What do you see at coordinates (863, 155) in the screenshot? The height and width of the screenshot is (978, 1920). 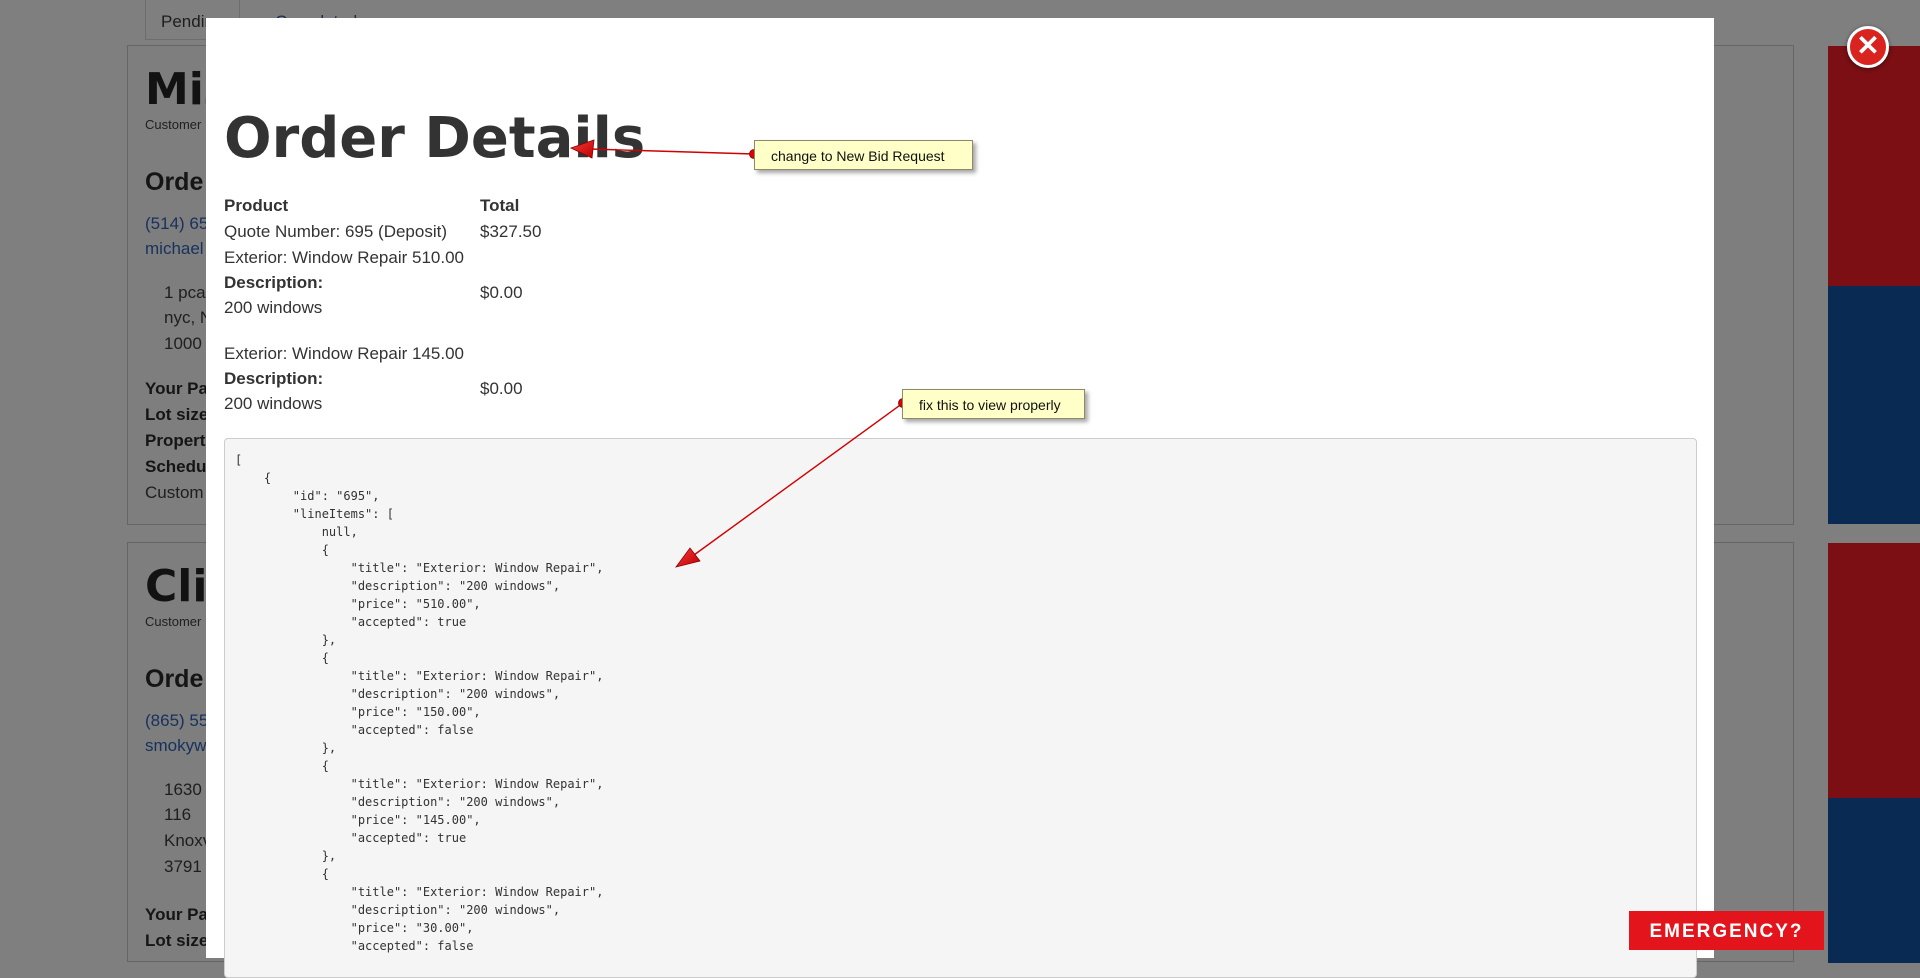 I see `annotation-note: change to New Bid Request` at bounding box center [863, 155].